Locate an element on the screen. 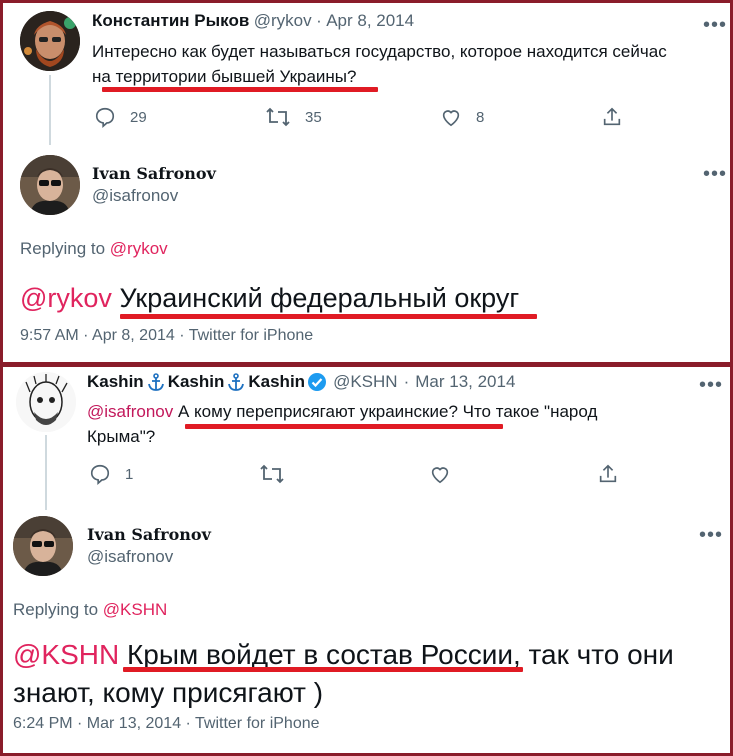 This screenshot has height=756, width=733. replying-to-handle: @rykov is located at coordinates (139, 248).